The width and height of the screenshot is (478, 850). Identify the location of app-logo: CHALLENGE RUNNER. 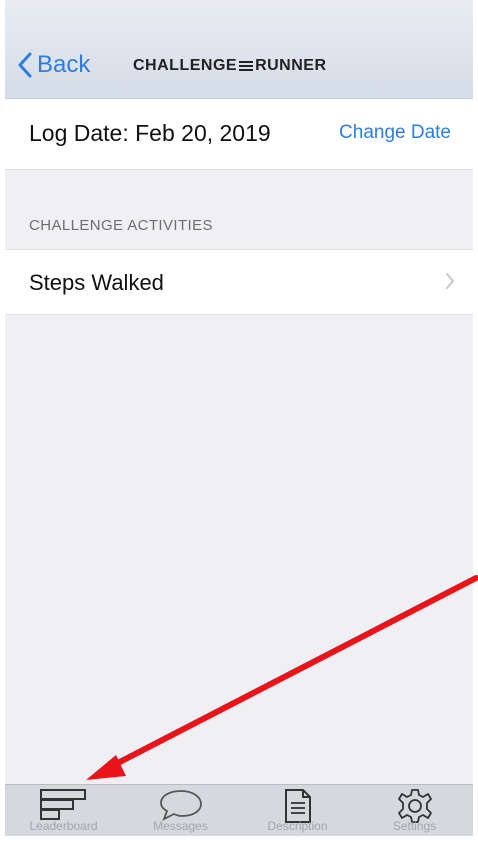
(230, 66).